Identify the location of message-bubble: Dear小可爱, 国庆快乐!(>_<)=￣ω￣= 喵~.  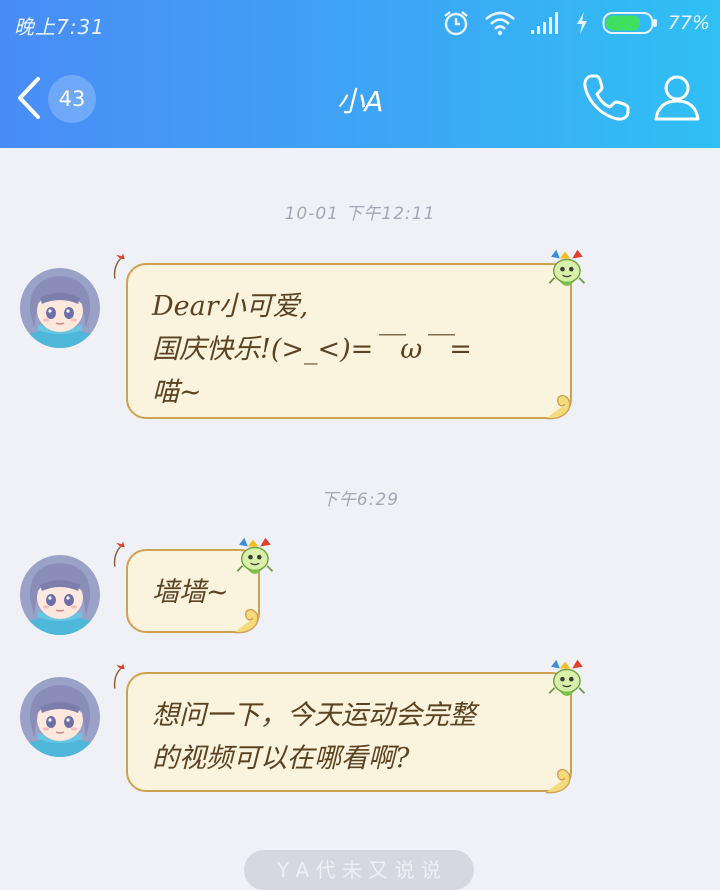
(349, 341).